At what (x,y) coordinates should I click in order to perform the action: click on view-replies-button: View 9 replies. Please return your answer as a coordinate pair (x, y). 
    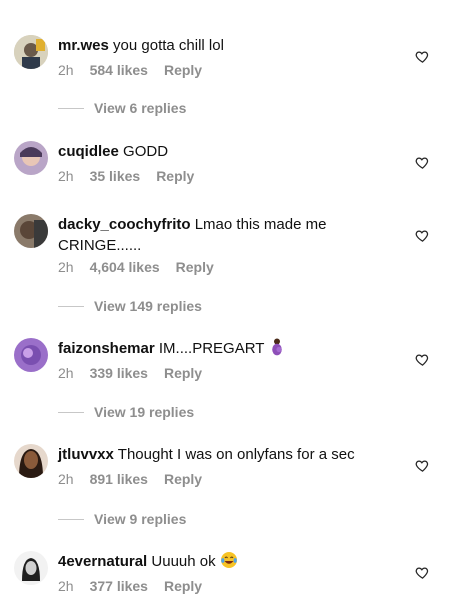
    Looking at the image, I should click on (122, 519).